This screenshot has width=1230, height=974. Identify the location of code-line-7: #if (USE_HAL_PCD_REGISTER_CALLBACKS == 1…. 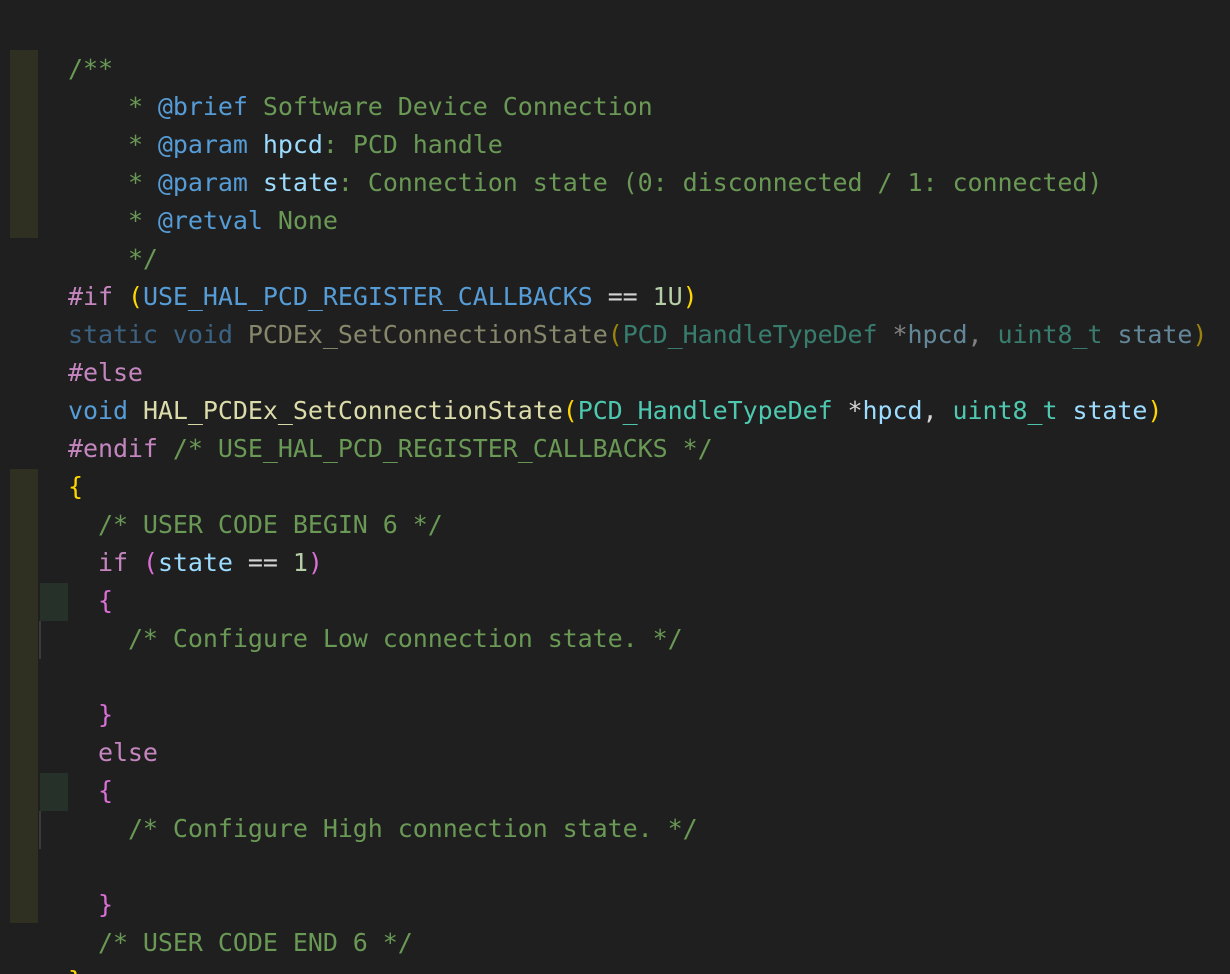
(353, 275).